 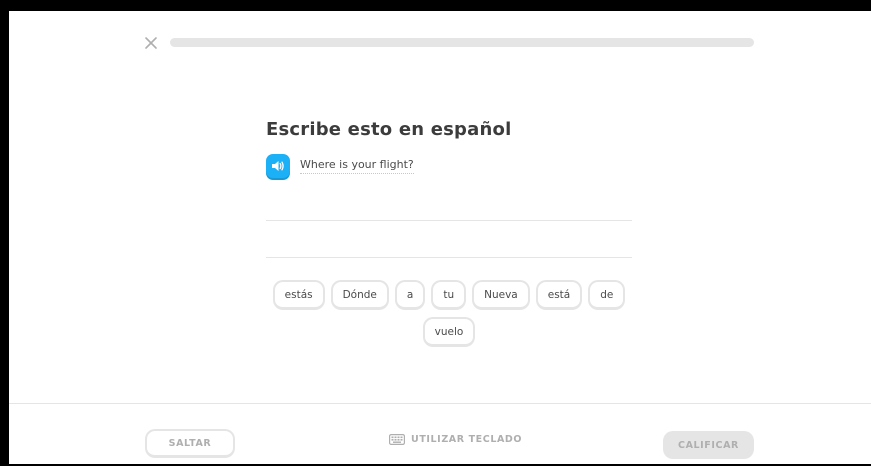 What do you see at coordinates (359, 295) in the screenshot?
I see `word-chip-donde: Dónde` at bounding box center [359, 295].